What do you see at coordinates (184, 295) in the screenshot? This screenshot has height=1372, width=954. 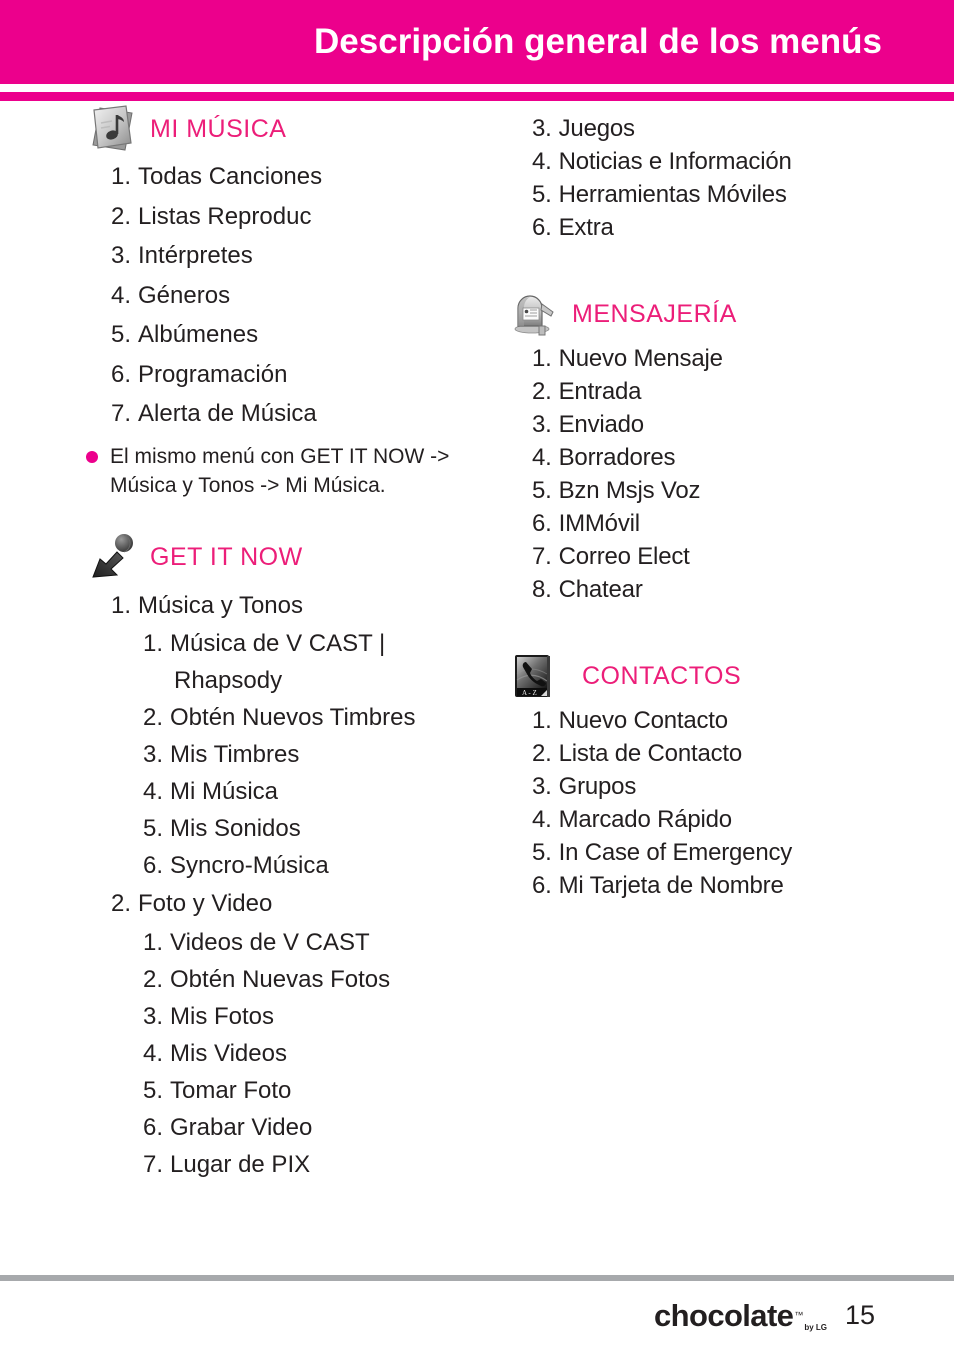 I see `item-label: Géneros` at bounding box center [184, 295].